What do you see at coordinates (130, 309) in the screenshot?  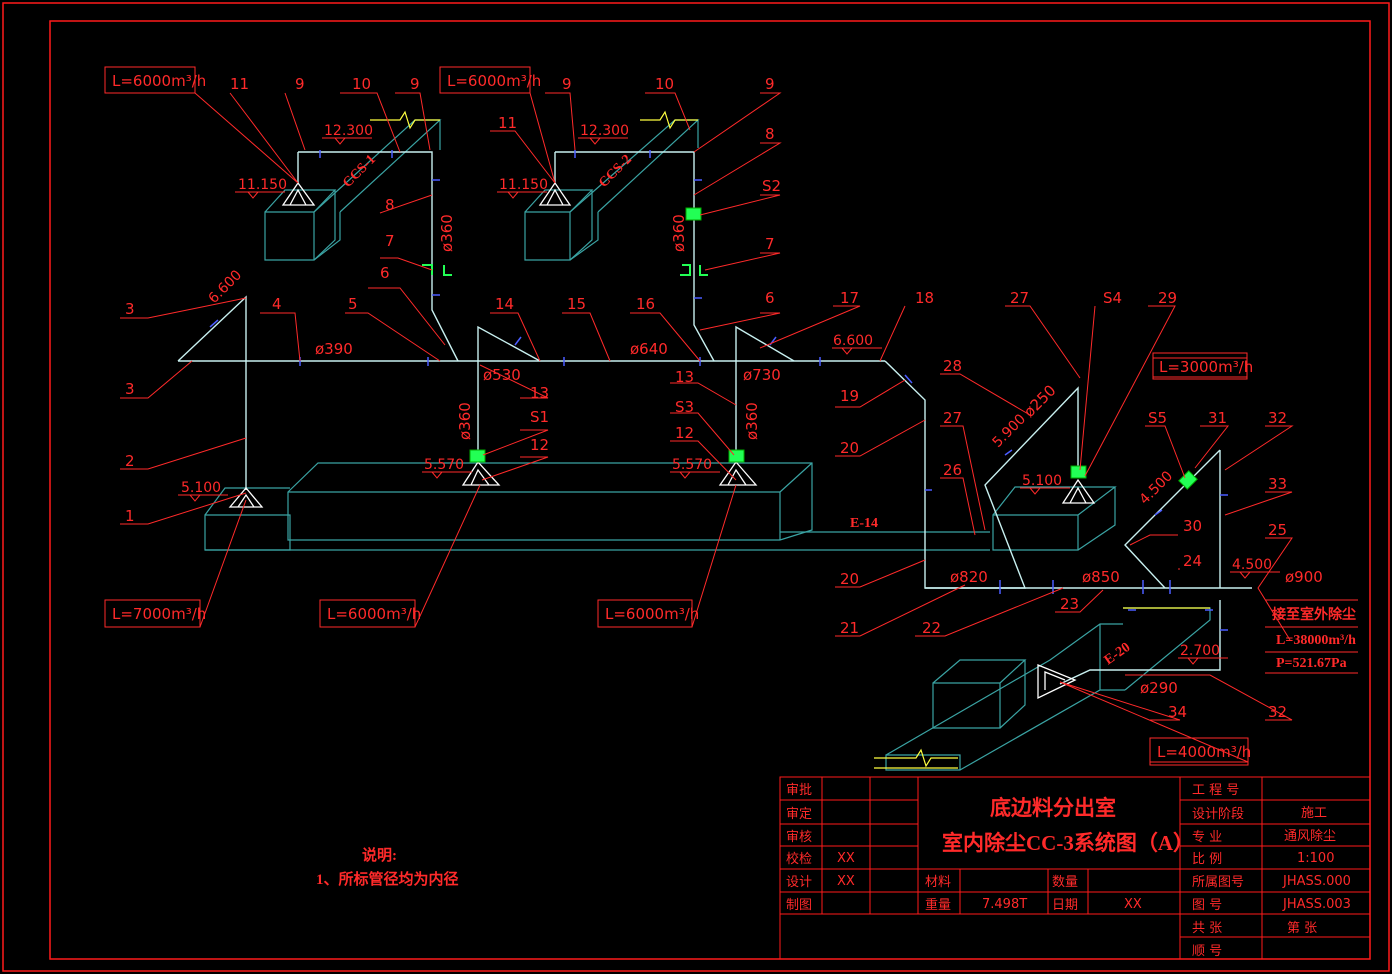 I see `leader-num: 3` at bounding box center [130, 309].